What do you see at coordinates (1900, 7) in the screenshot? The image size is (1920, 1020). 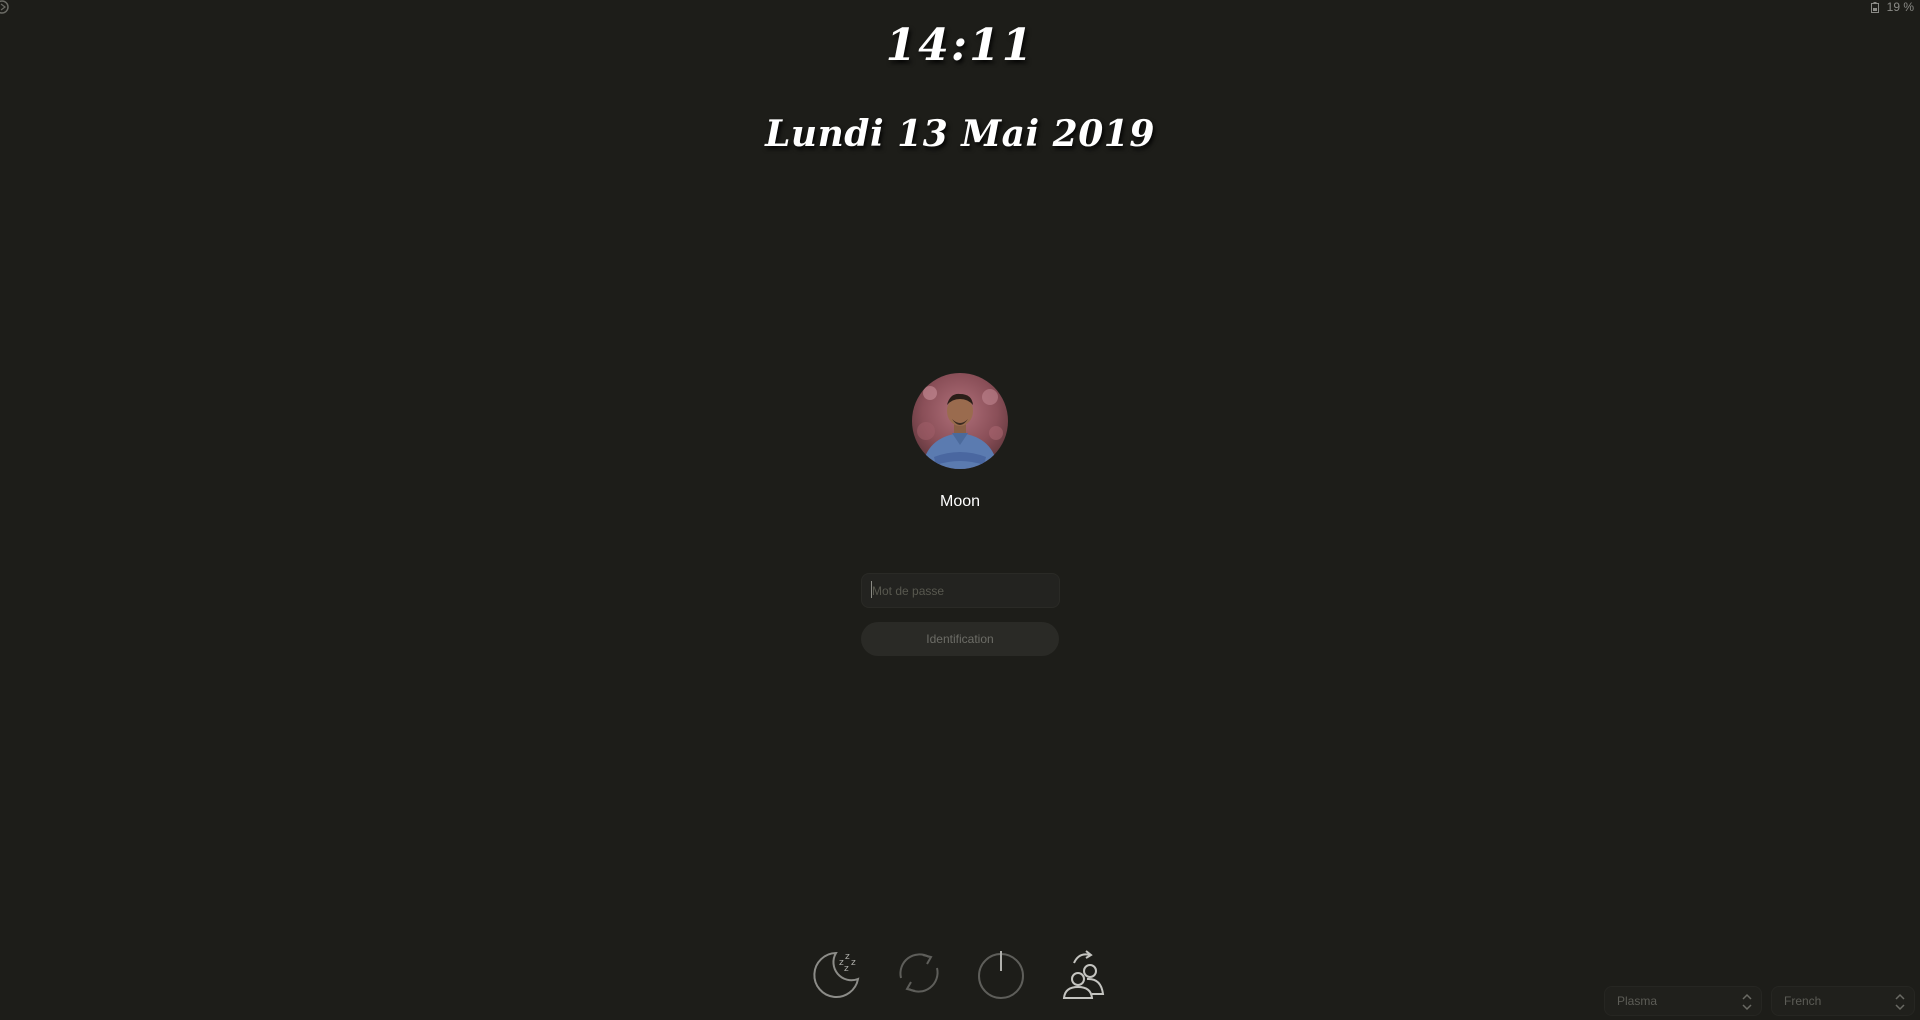 I see `battery-percentage: 19 %` at bounding box center [1900, 7].